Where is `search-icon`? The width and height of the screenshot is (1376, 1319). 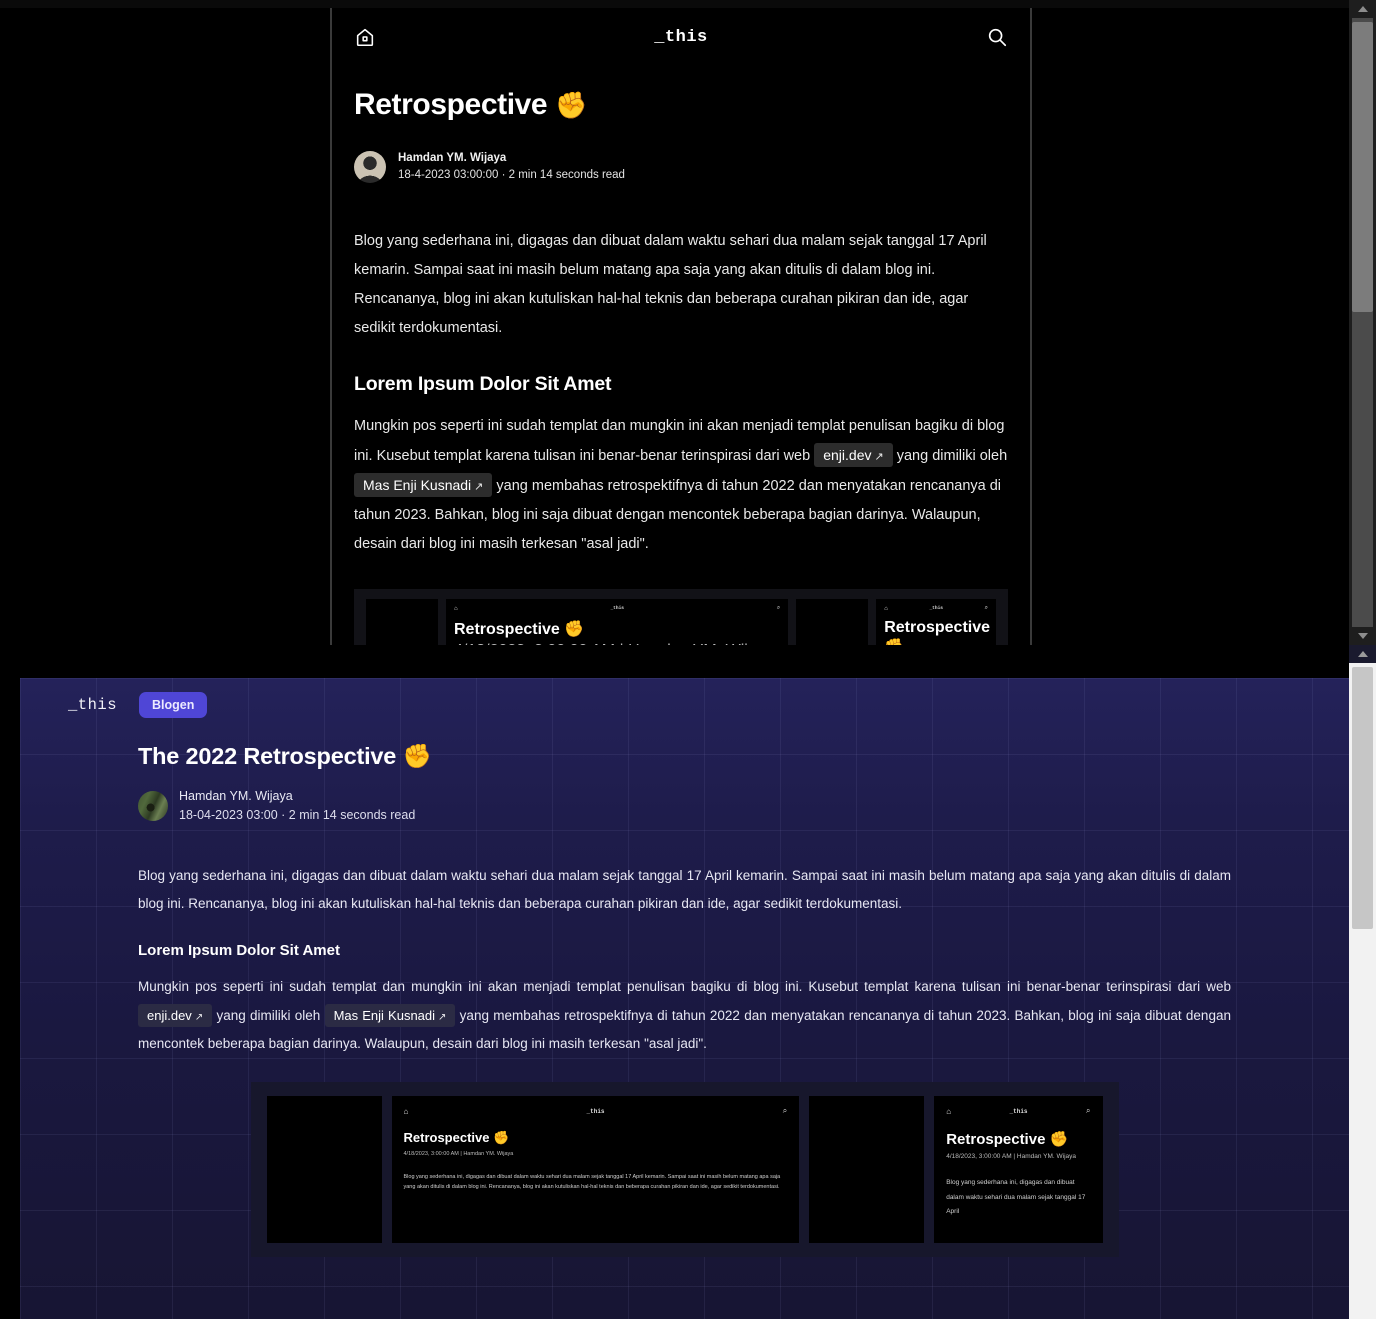
search-icon is located at coordinates (997, 37).